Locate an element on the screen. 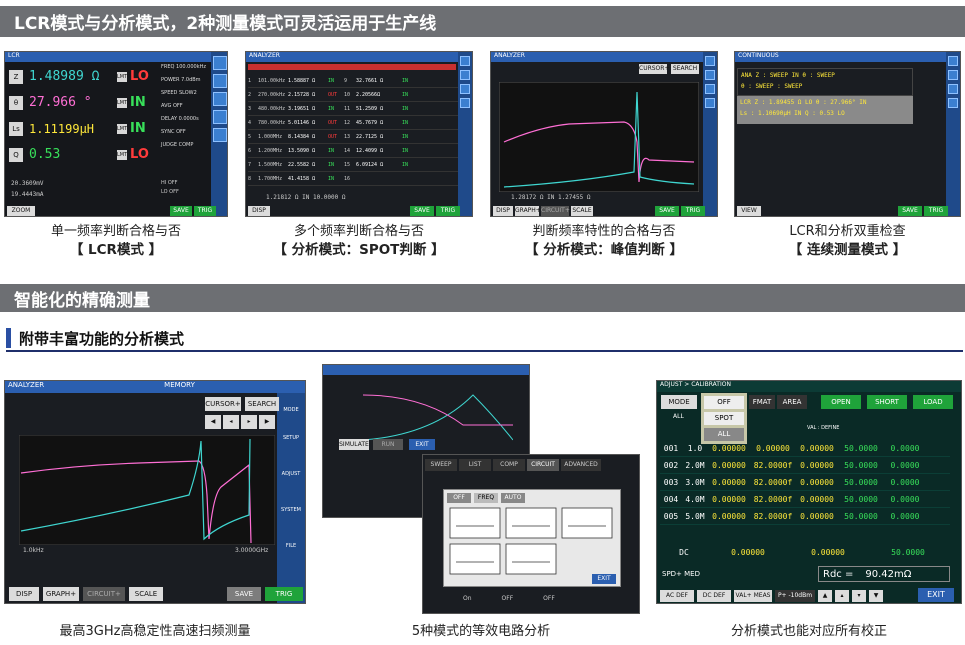 The image size is (965, 645). up-icon: ▴ is located at coordinates (842, 596).